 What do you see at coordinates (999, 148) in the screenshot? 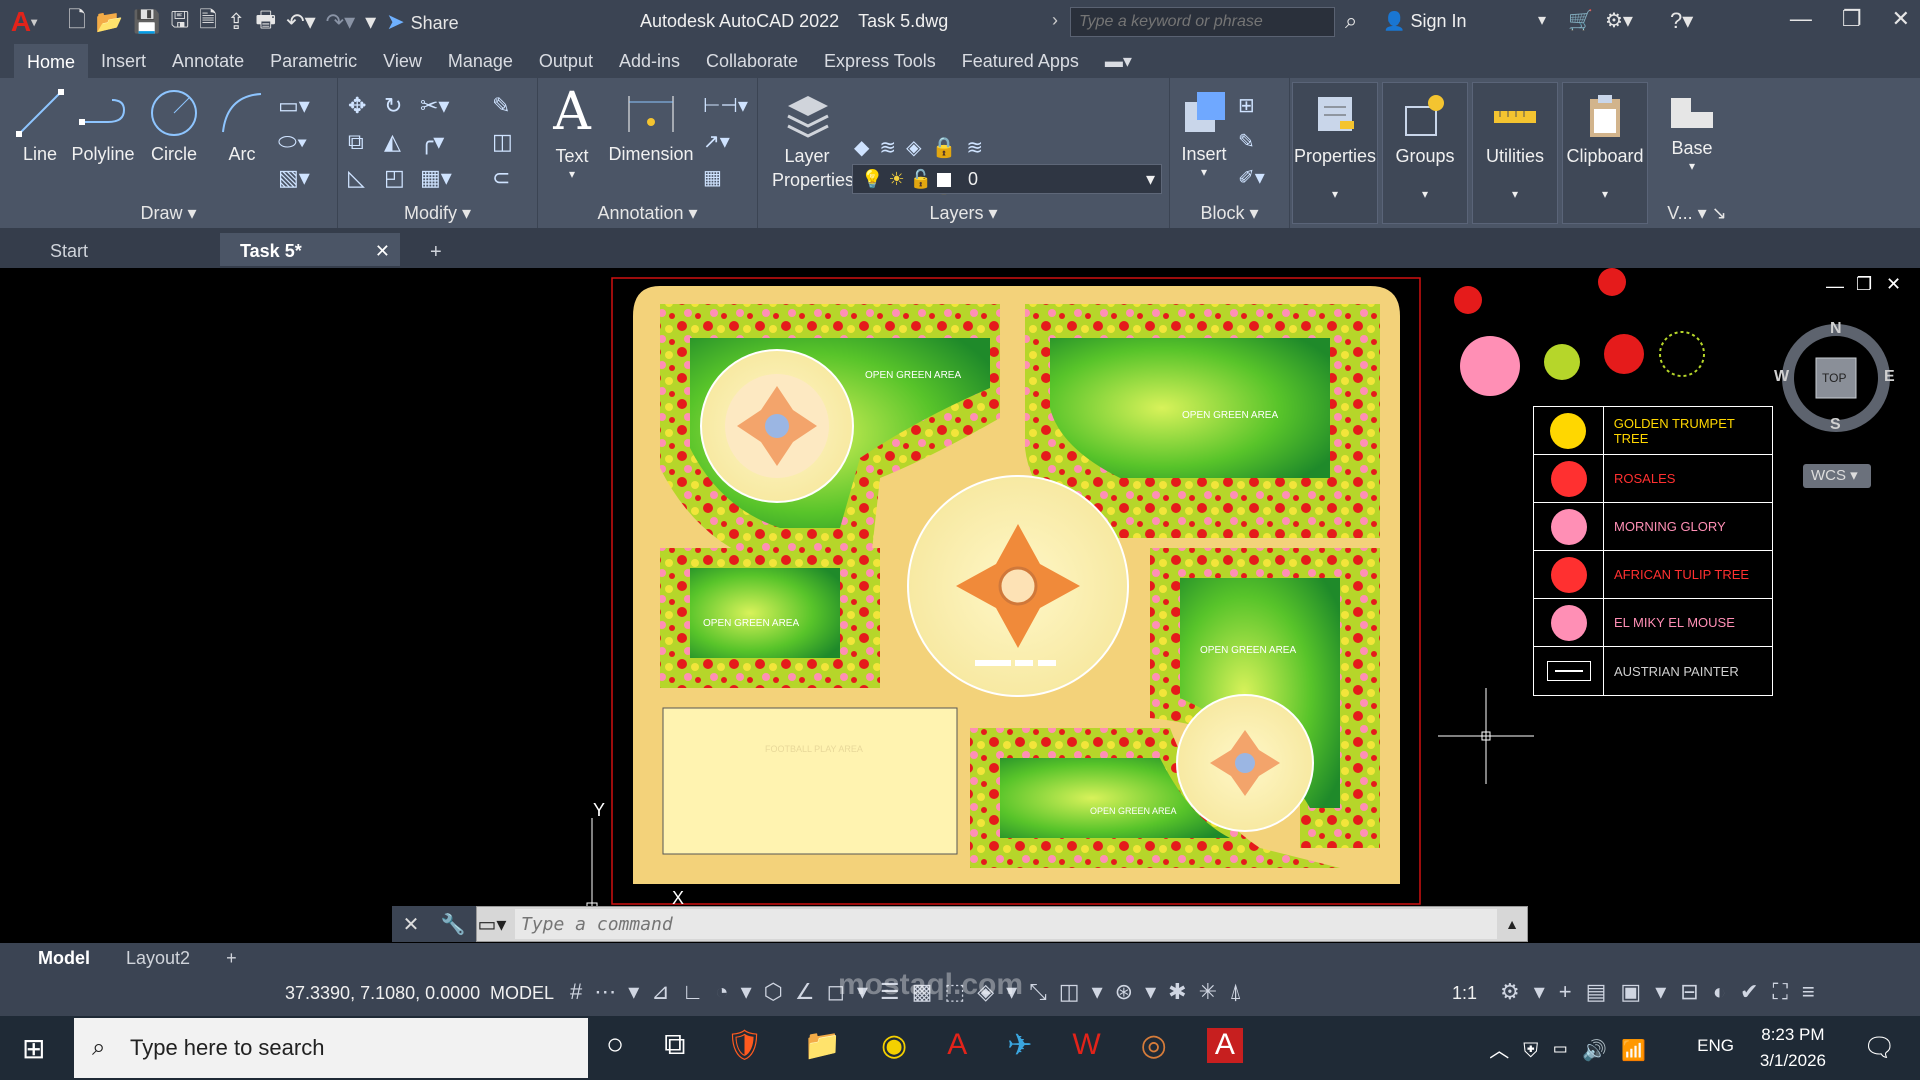
I see `layer-tools-row1: ◆≋◈🔒≋` at bounding box center [999, 148].